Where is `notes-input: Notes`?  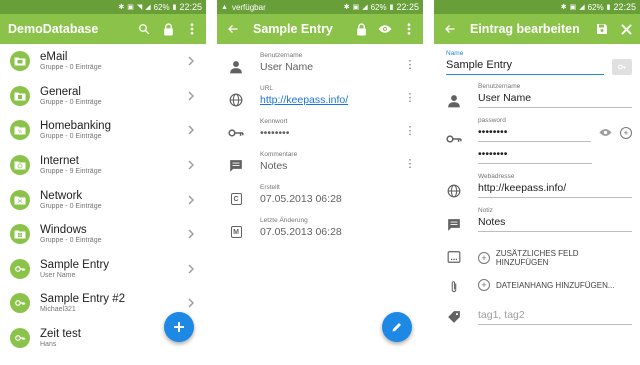 notes-input: Notes is located at coordinates (555, 223).